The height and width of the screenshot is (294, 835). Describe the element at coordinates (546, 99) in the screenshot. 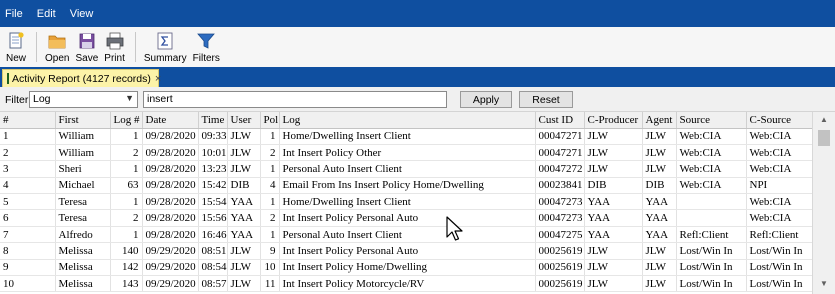

I see `reset-button: Reset` at that location.